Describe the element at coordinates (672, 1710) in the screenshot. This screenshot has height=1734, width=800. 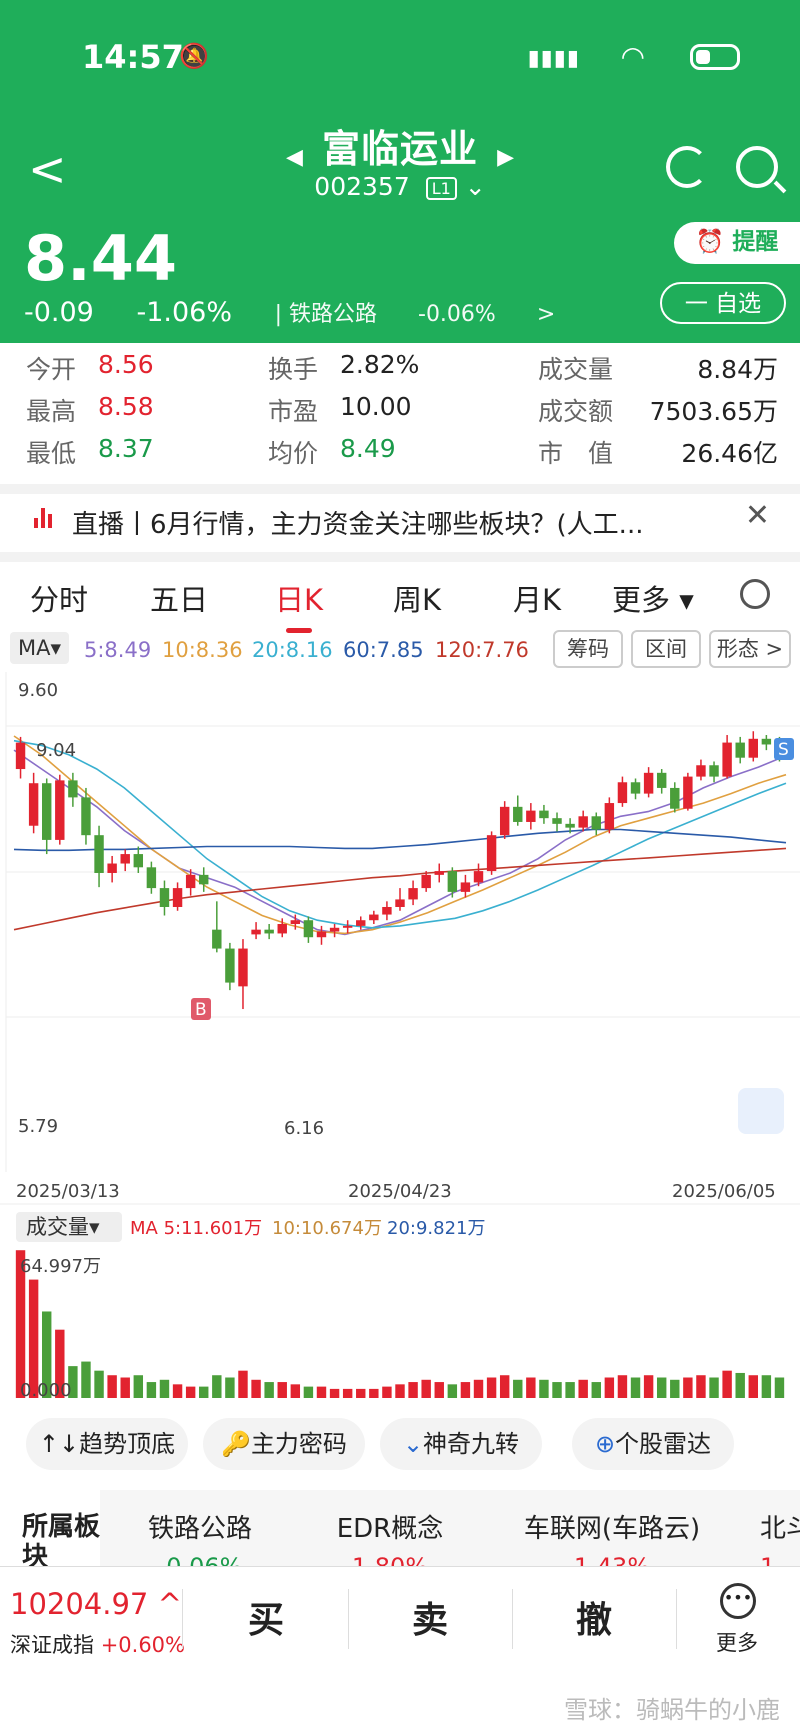
I see `watermark: 雪球：骑蜗牛的小鹿` at that location.